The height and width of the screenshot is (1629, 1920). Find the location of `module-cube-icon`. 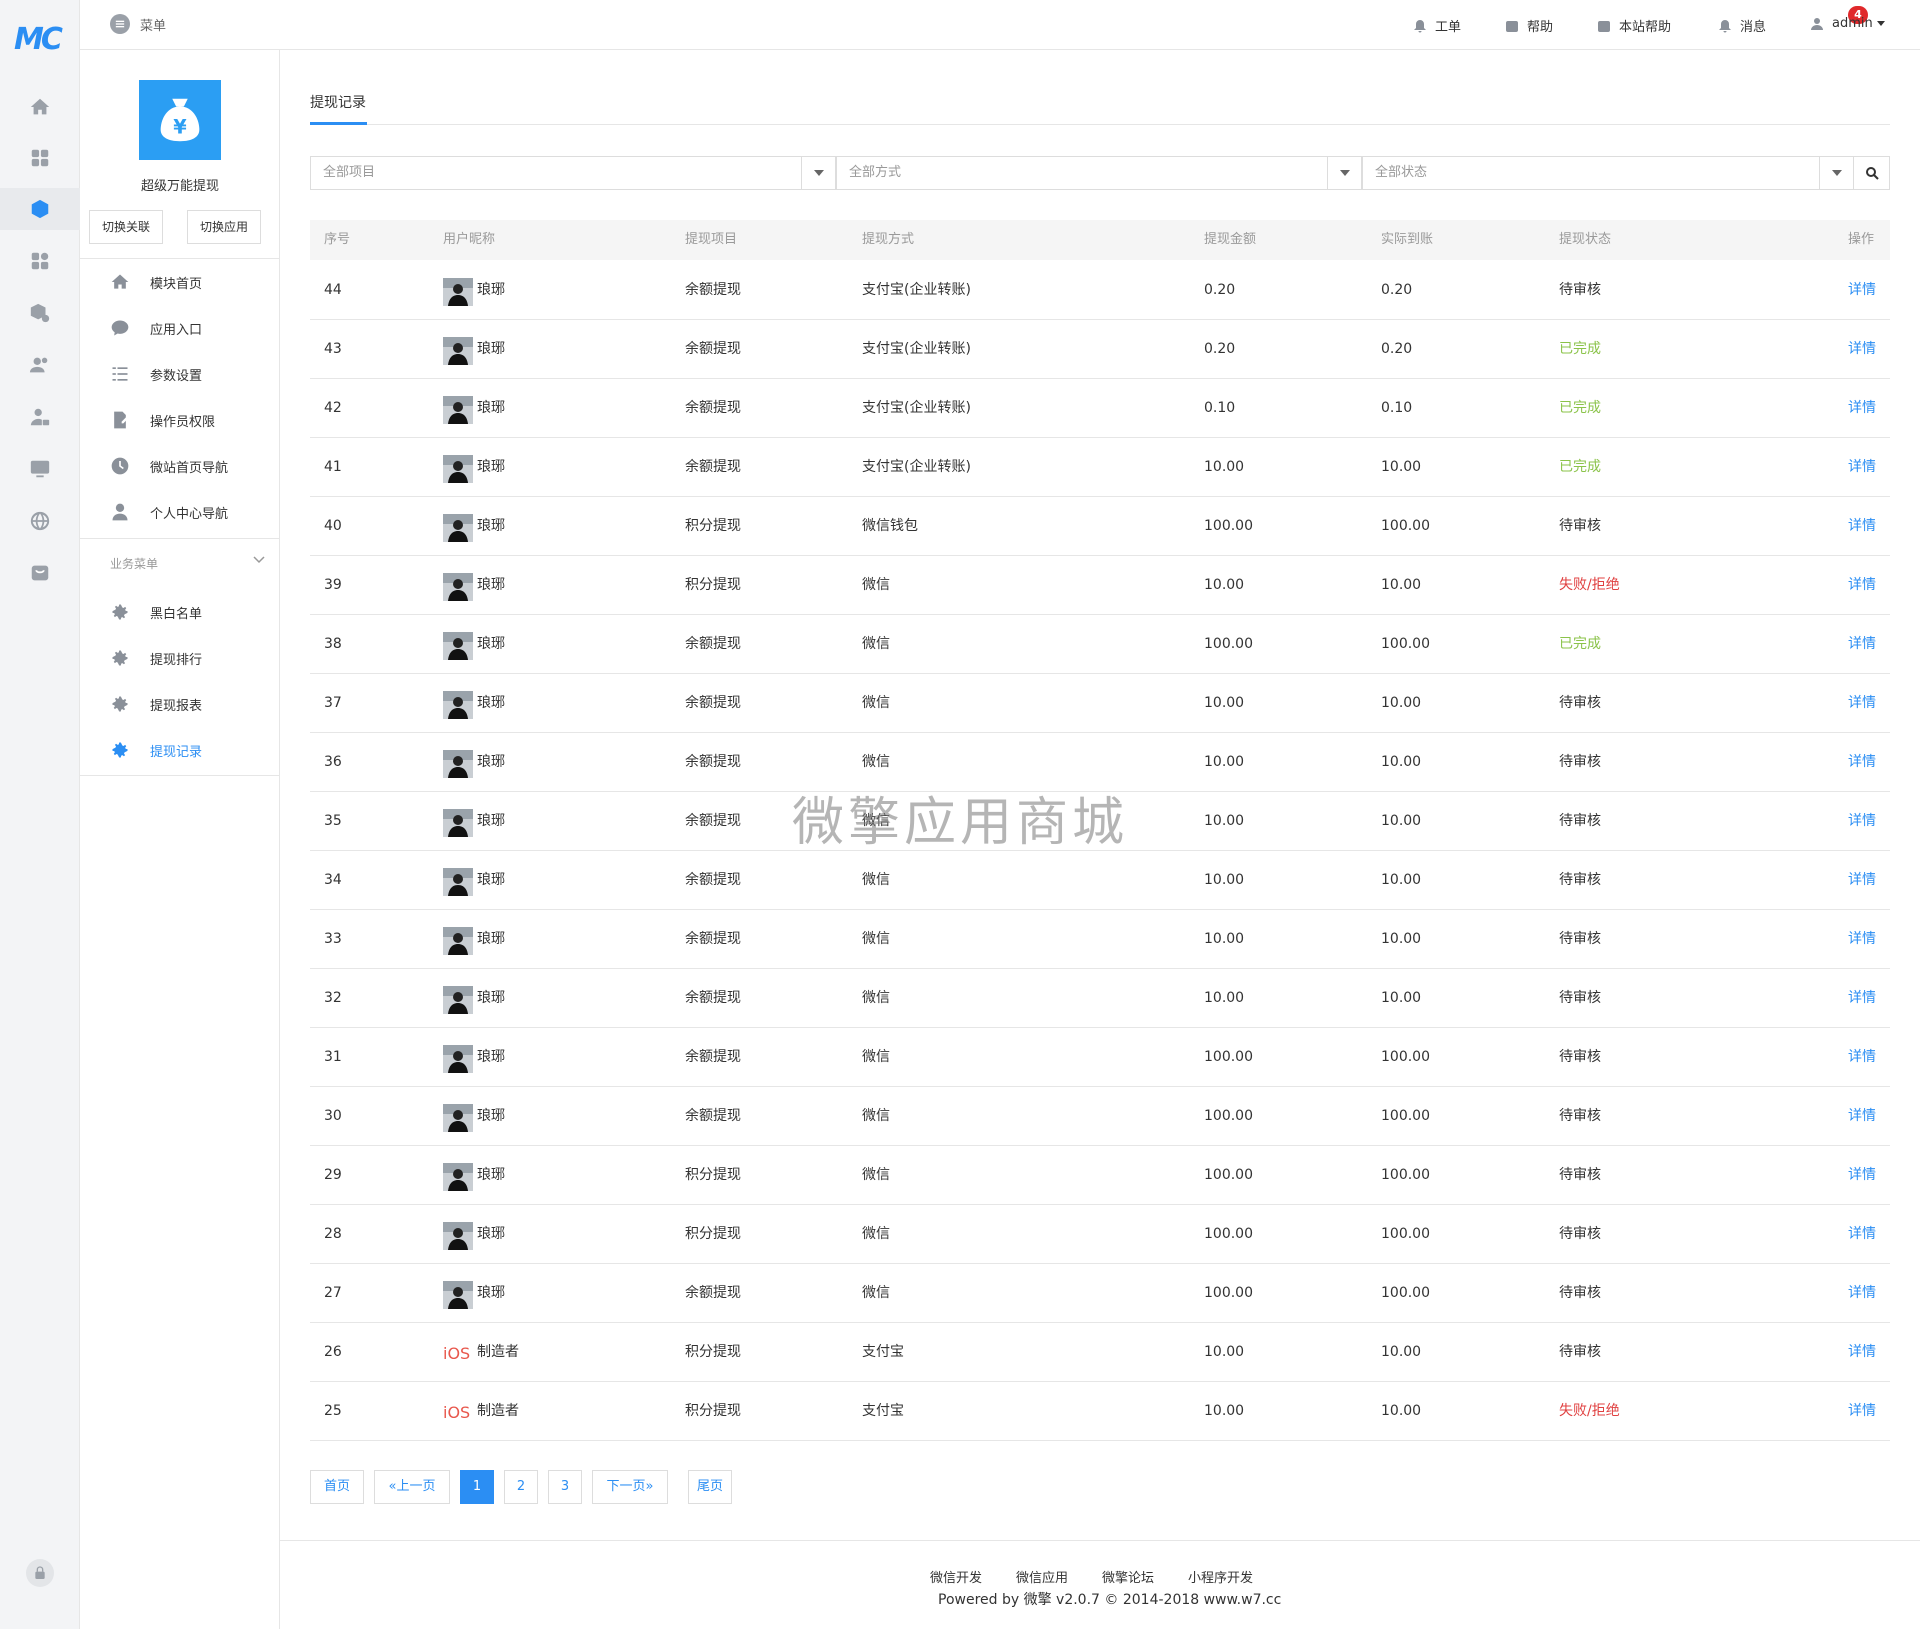

module-cube-icon is located at coordinates (40, 209).